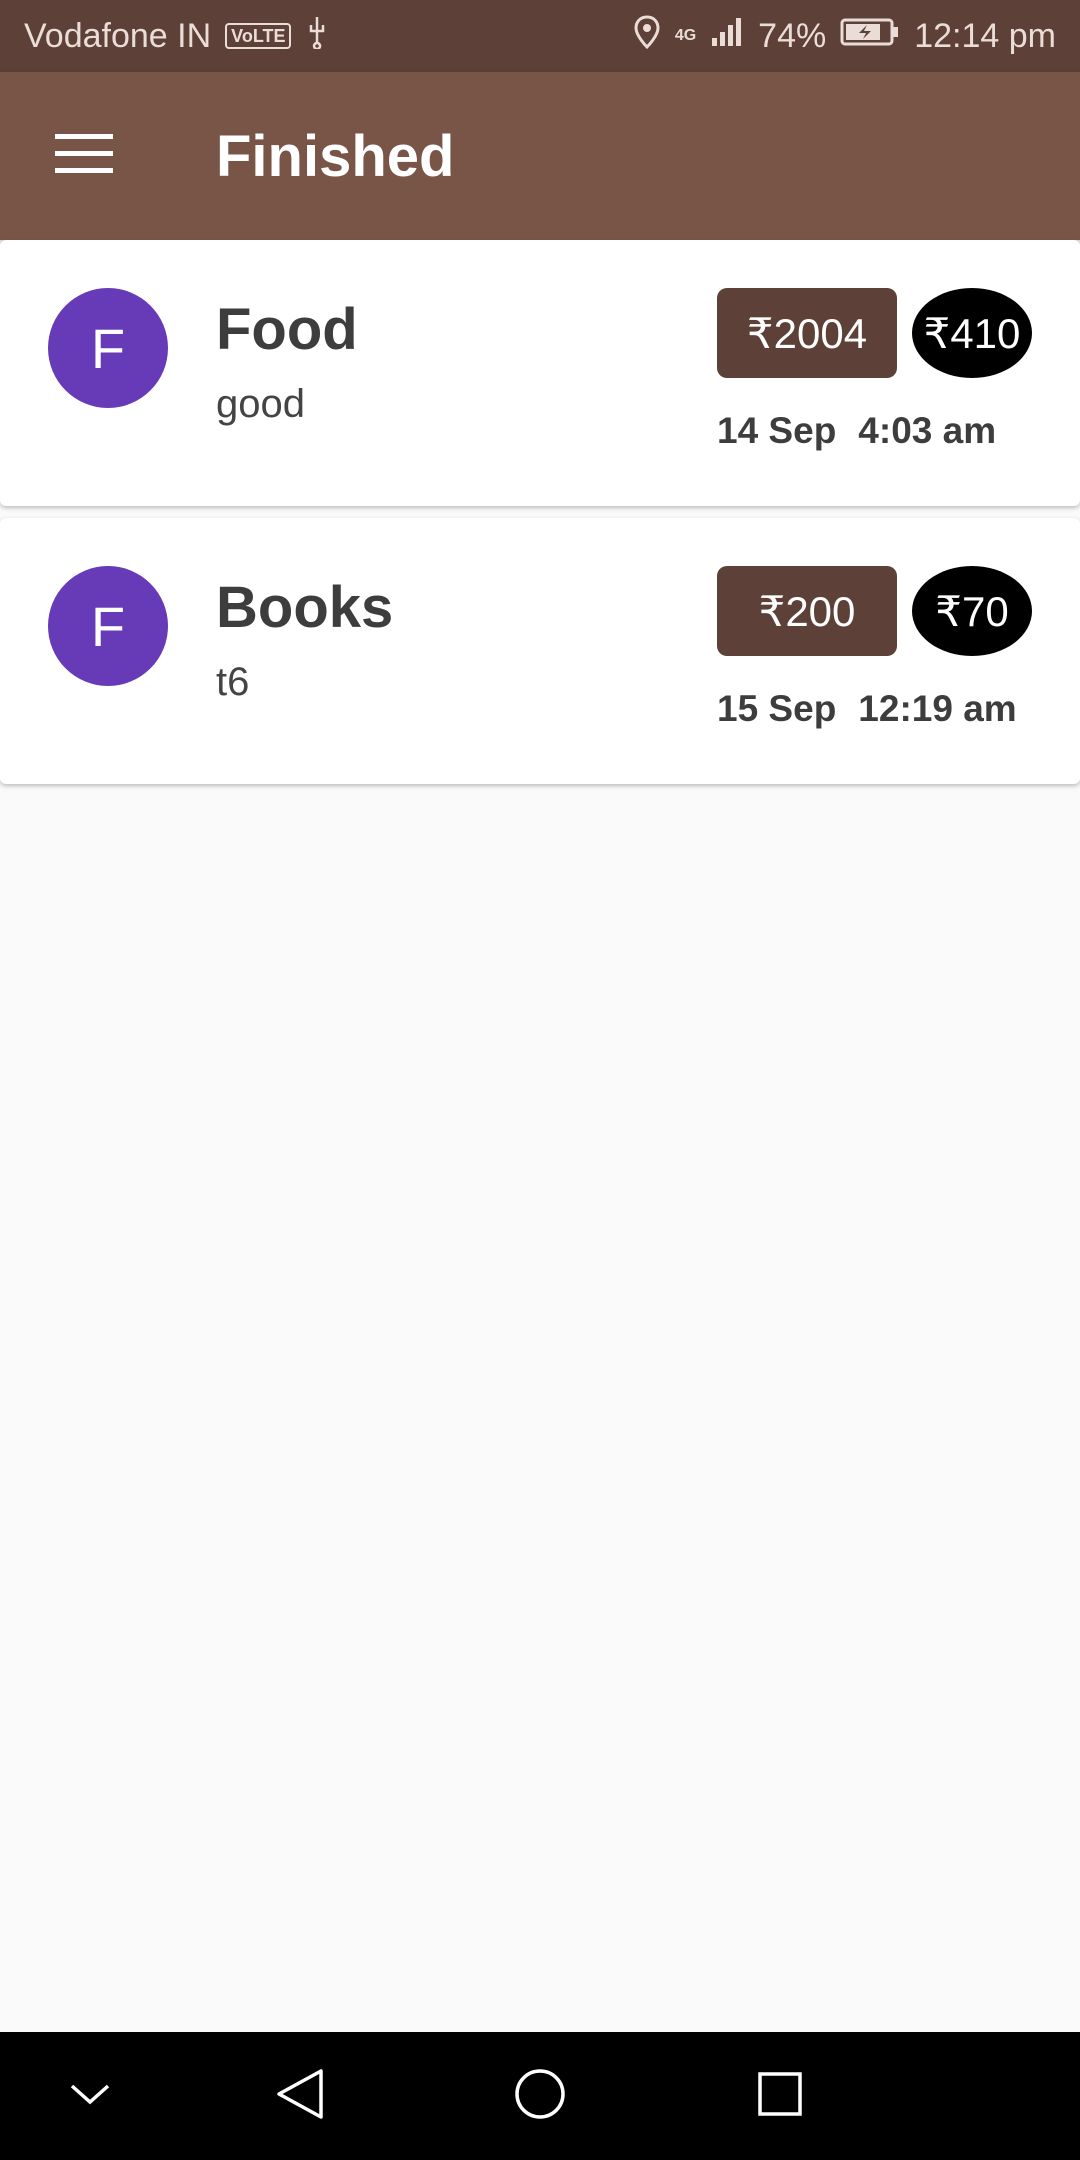 The width and height of the screenshot is (1080, 2160). I want to click on hide-keyboard-button, so click(90, 2096).